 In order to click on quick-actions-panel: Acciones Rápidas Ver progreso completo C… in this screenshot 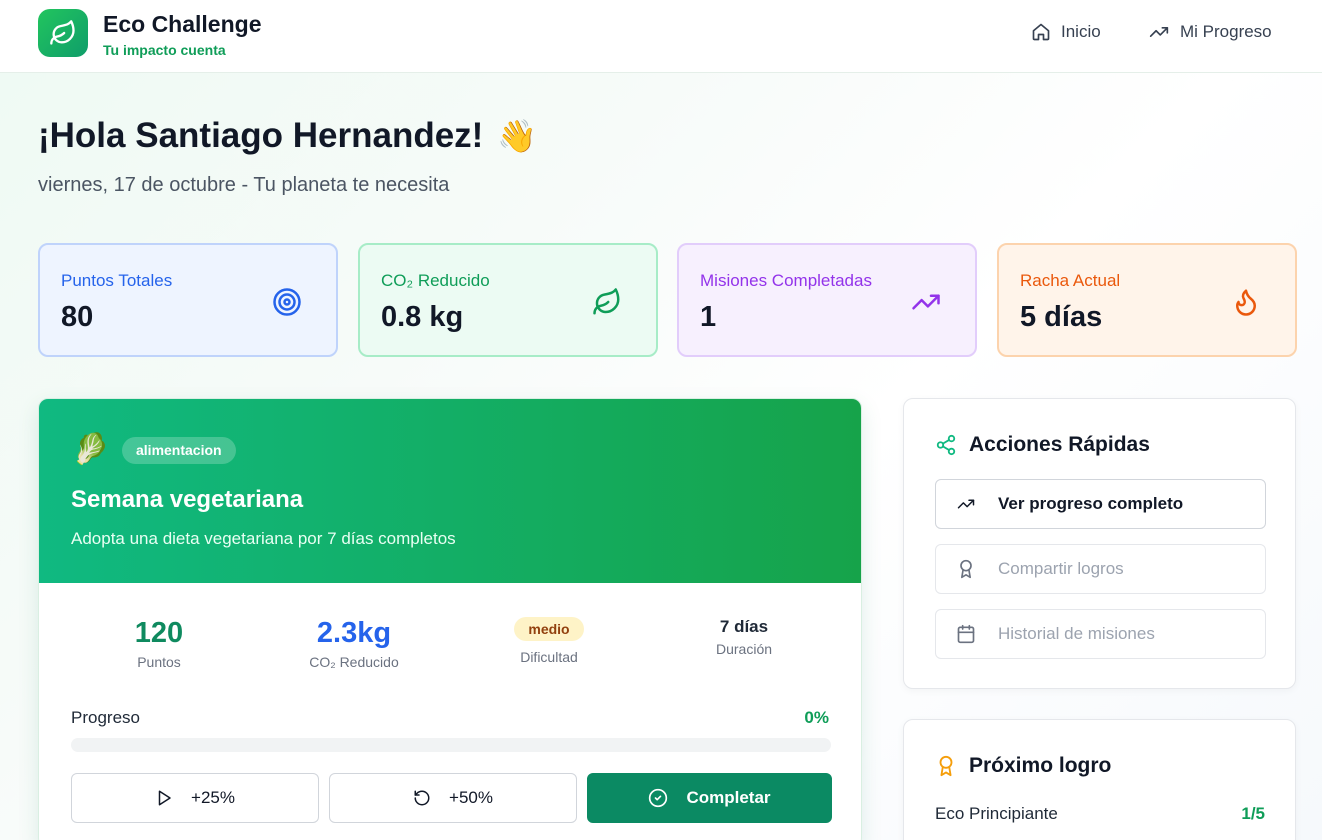, I will do `click(1099, 543)`.